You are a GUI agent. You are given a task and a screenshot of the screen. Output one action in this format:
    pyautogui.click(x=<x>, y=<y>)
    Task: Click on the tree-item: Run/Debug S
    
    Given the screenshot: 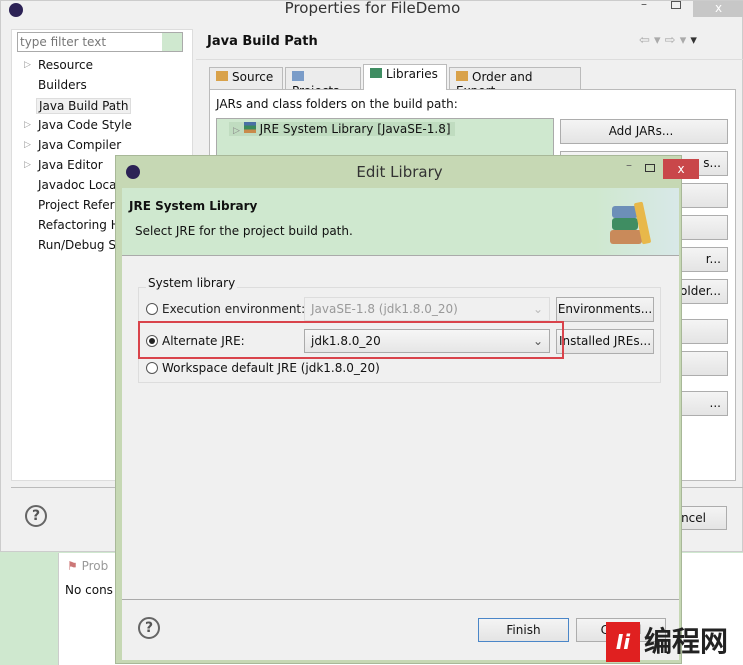 What is the action you would take?
    pyautogui.click(x=77, y=245)
    